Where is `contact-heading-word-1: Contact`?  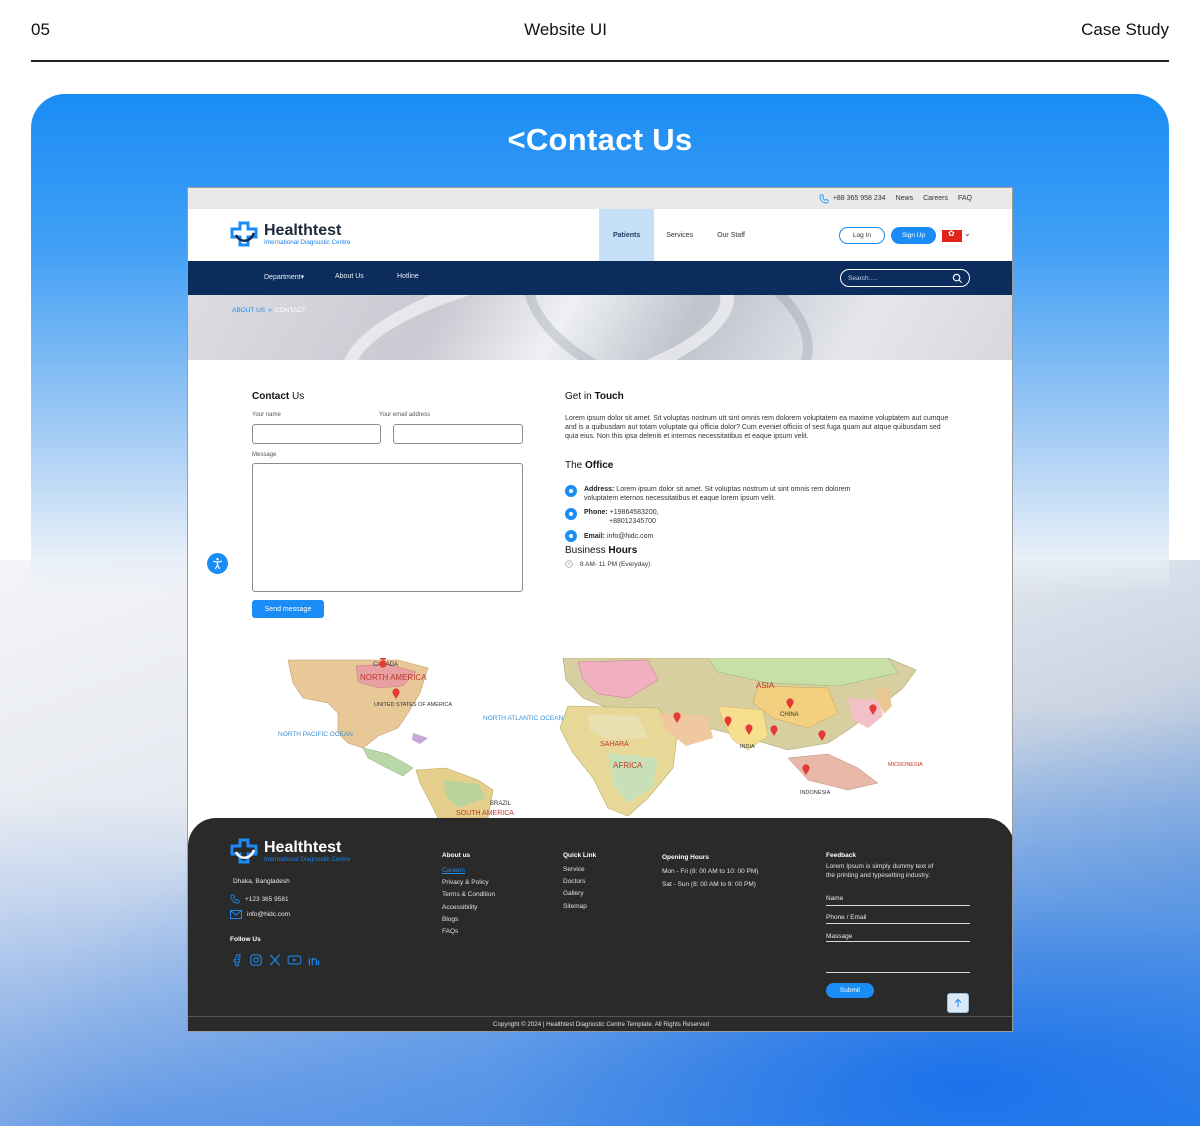 contact-heading-word-1: Contact is located at coordinates (271, 396).